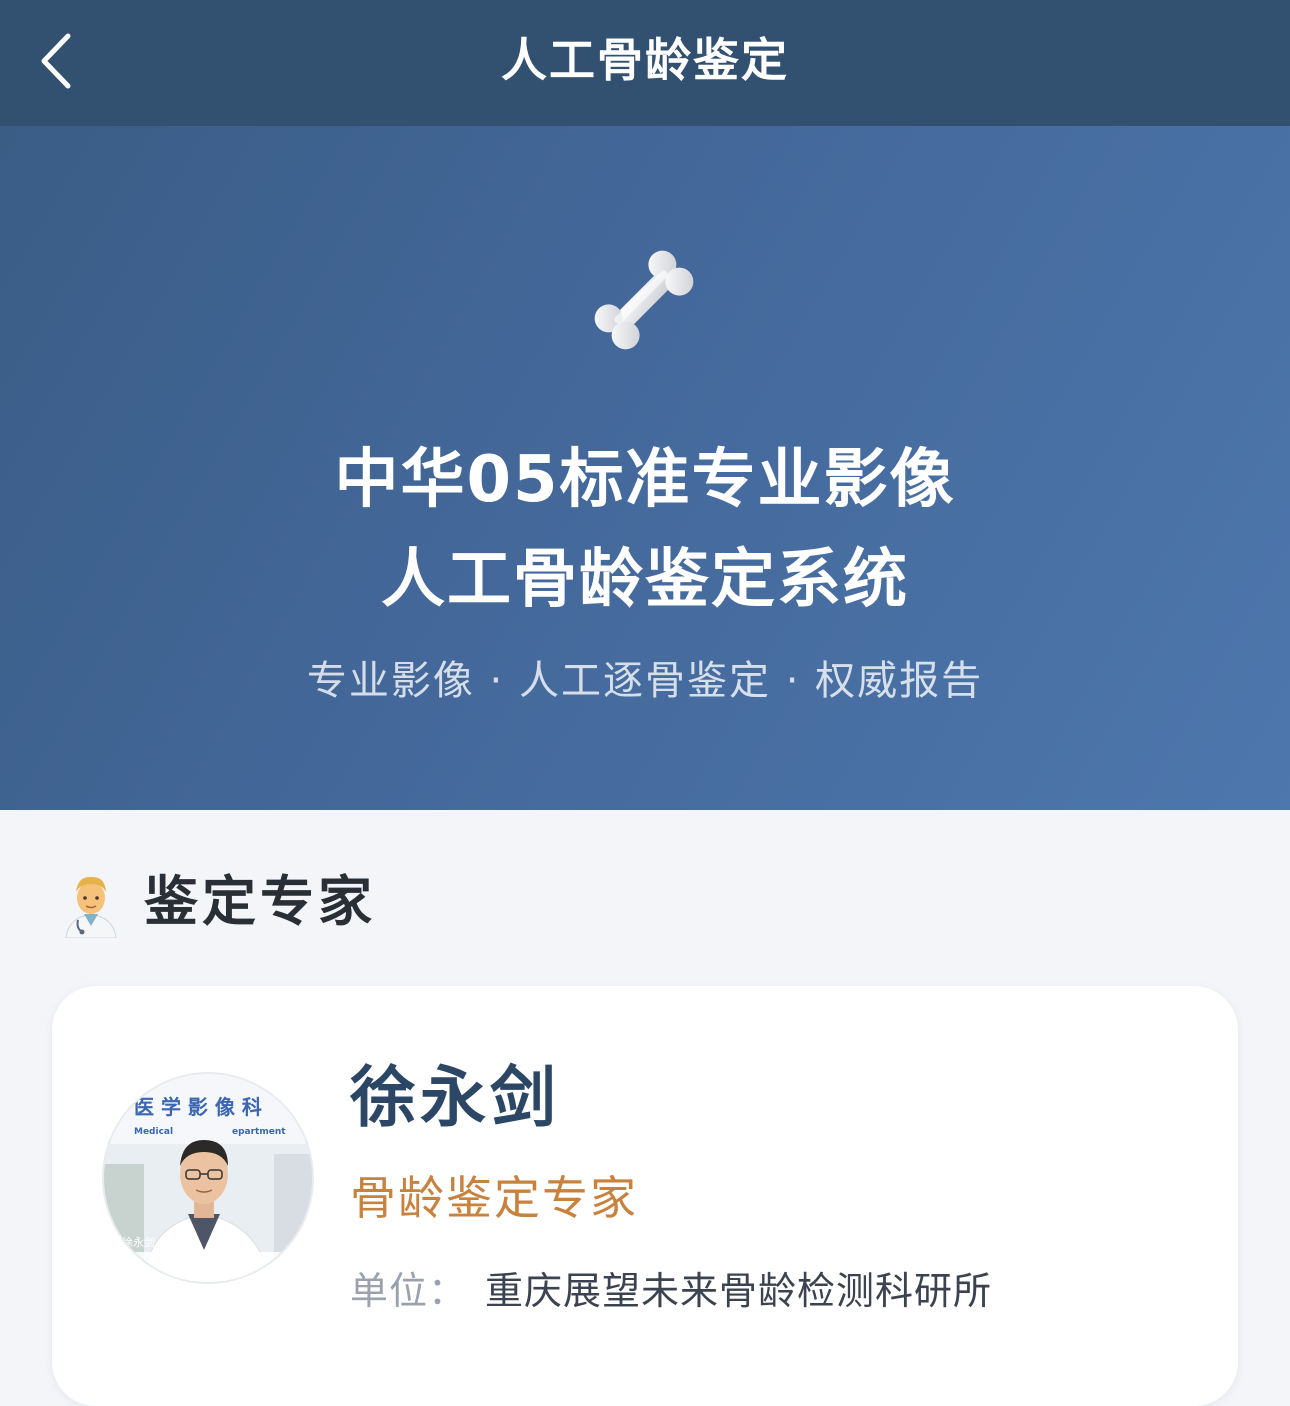 The height and width of the screenshot is (1406, 1290). Describe the element at coordinates (644, 300) in the screenshot. I see `bone-icon` at that location.